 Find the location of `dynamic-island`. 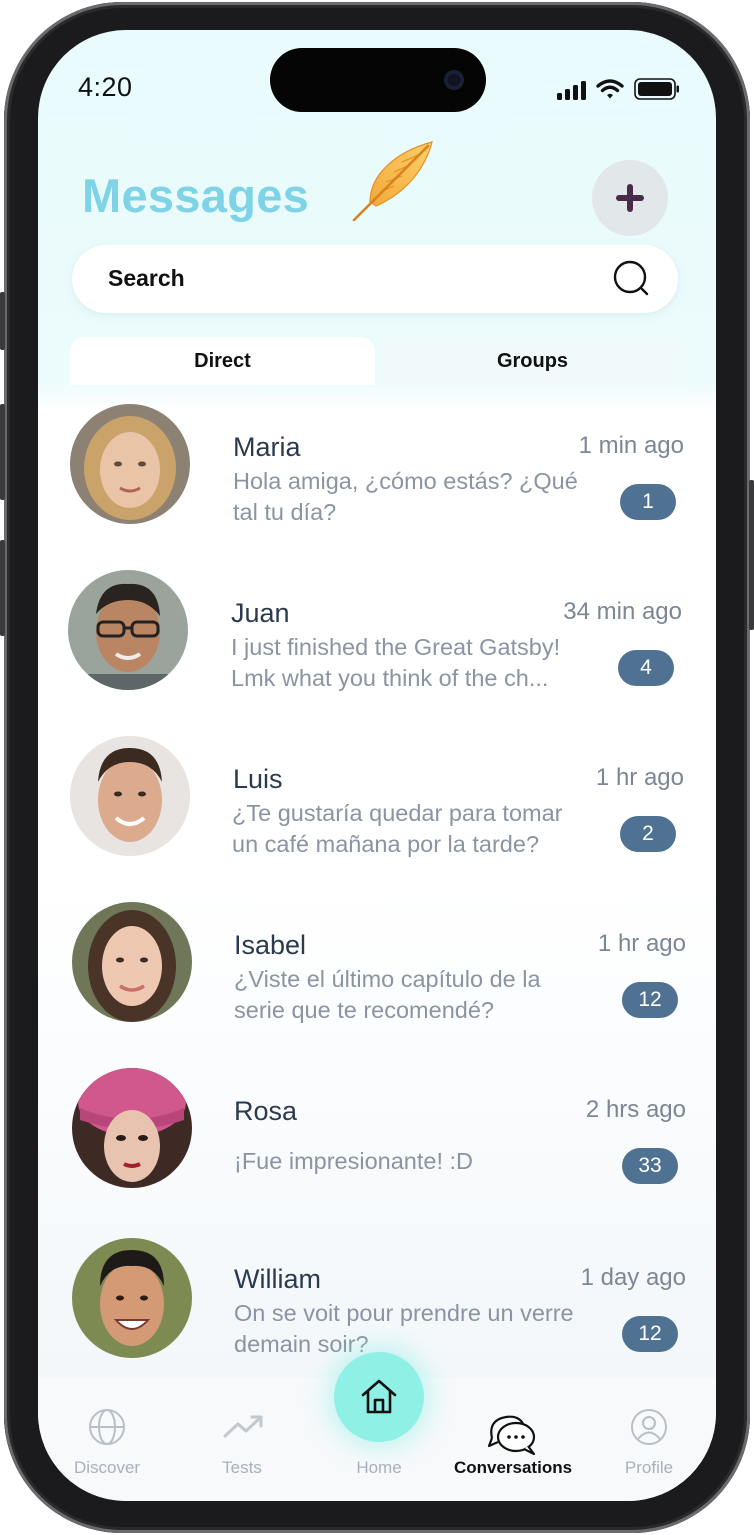

dynamic-island is located at coordinates (378, 80).